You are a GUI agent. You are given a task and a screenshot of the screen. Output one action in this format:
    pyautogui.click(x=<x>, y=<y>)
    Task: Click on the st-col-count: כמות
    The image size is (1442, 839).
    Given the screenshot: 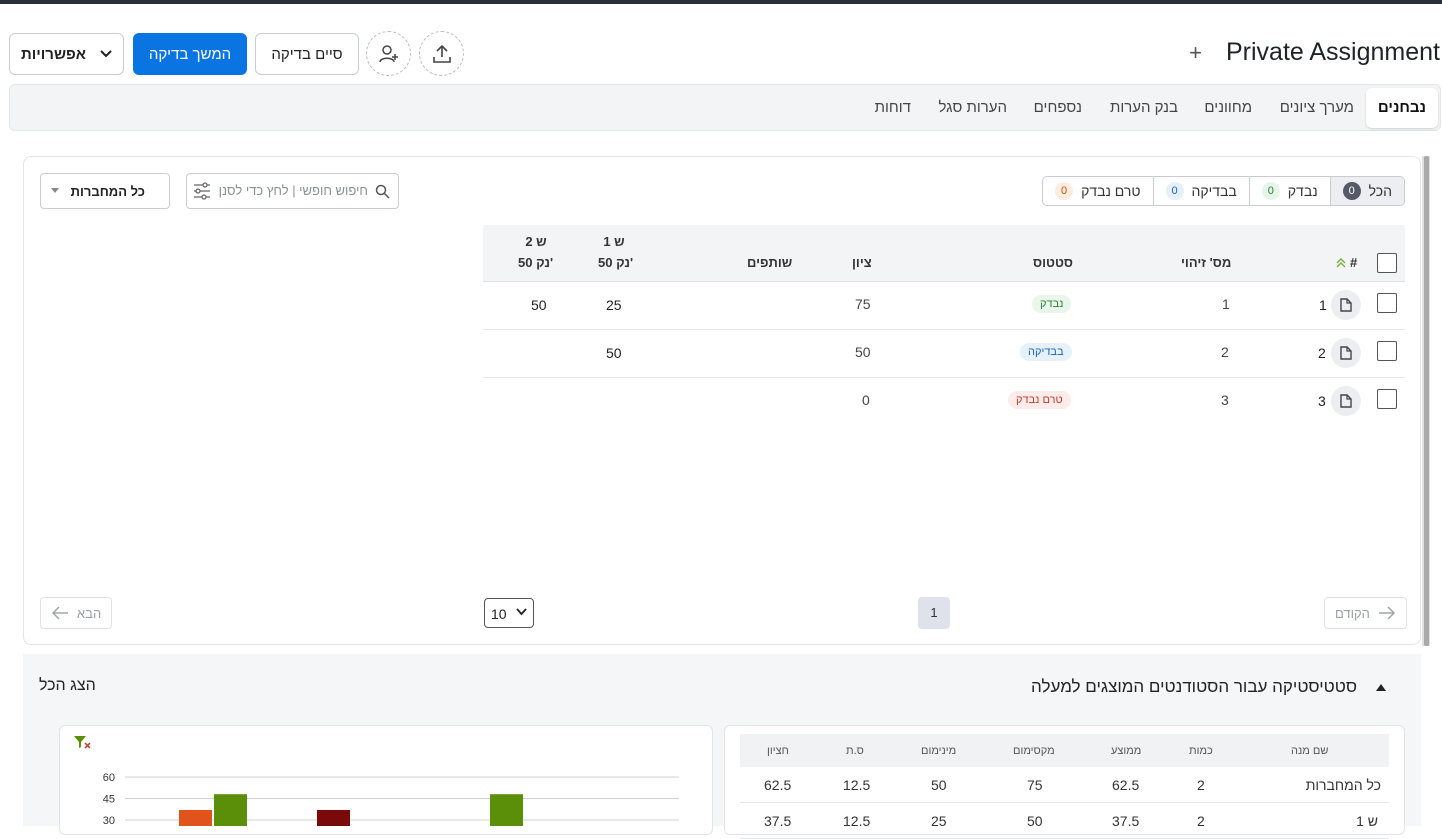 What is the action you would take?
    pyautogui.click(x=1201, y=751)
    